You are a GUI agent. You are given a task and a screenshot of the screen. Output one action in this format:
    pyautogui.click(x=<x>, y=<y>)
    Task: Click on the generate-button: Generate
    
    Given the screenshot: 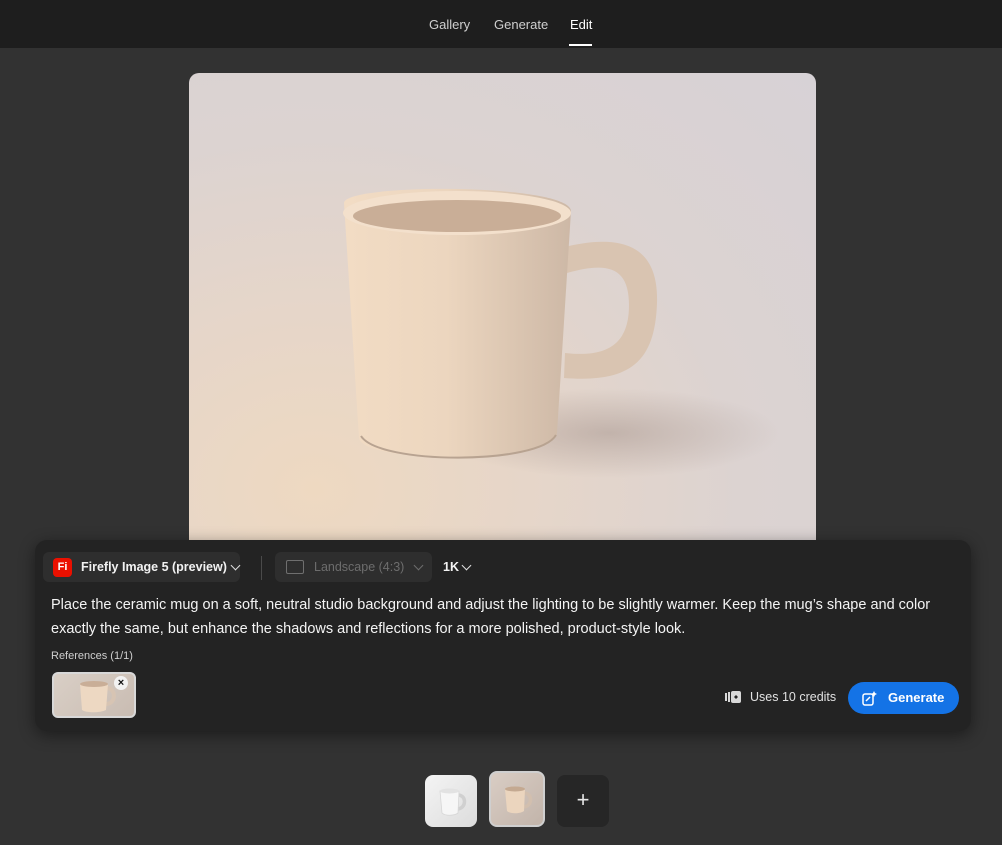 What is the action you would take?
    pyautogui.click(x=903, y=698)
    